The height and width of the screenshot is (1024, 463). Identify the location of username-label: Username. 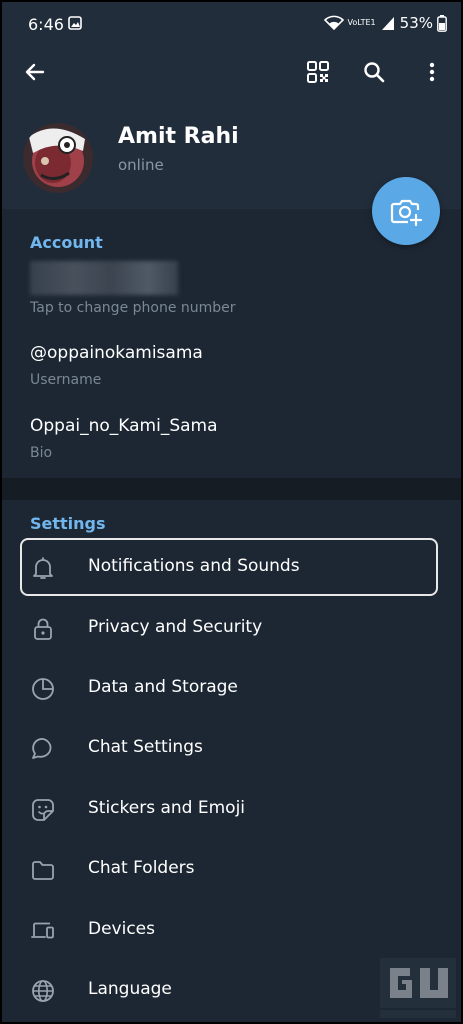
(66, 380).